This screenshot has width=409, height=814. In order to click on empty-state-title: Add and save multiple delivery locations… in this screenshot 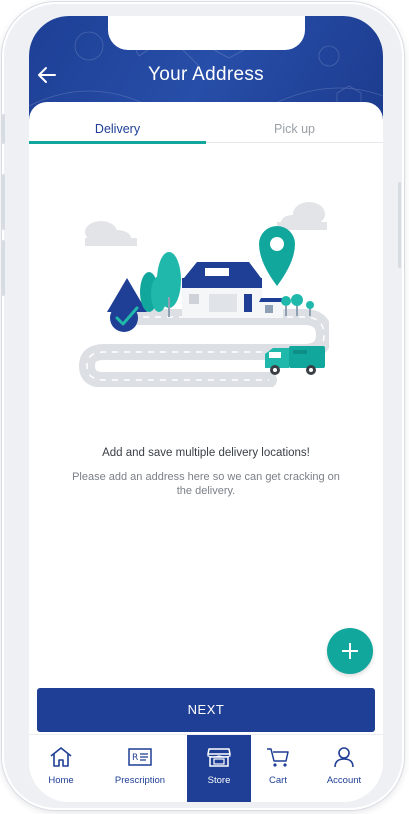, I will do `click(206, 453)`.